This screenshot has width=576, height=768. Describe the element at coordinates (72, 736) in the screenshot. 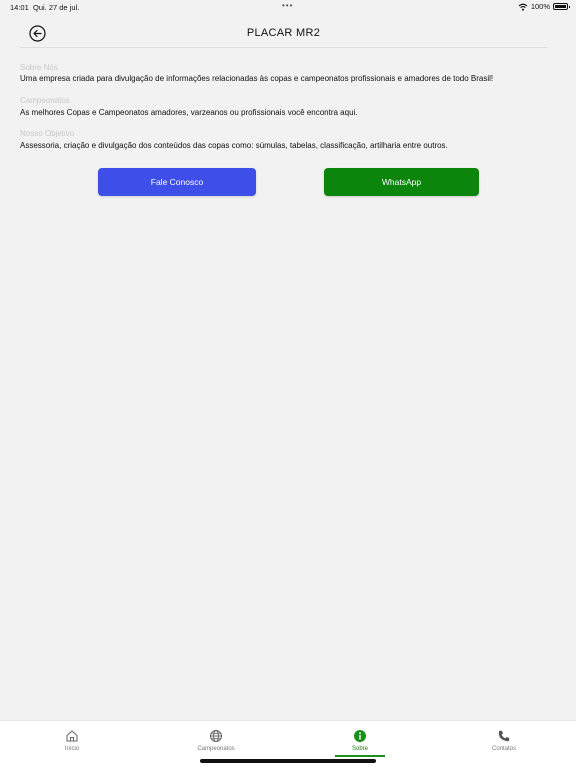

I see `home-icon` at that location.